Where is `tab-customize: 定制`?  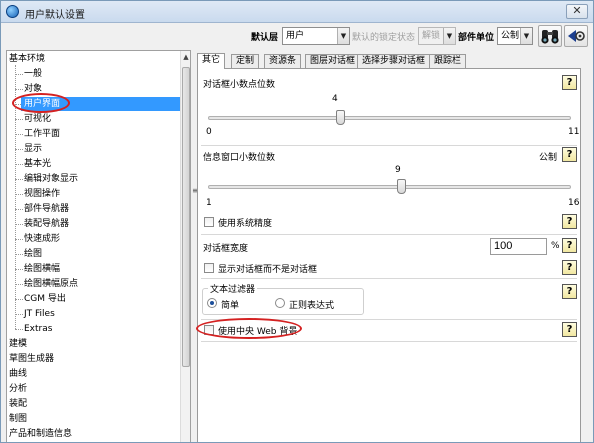 tab-customize: 定制 is located at coordinates (245, 61).